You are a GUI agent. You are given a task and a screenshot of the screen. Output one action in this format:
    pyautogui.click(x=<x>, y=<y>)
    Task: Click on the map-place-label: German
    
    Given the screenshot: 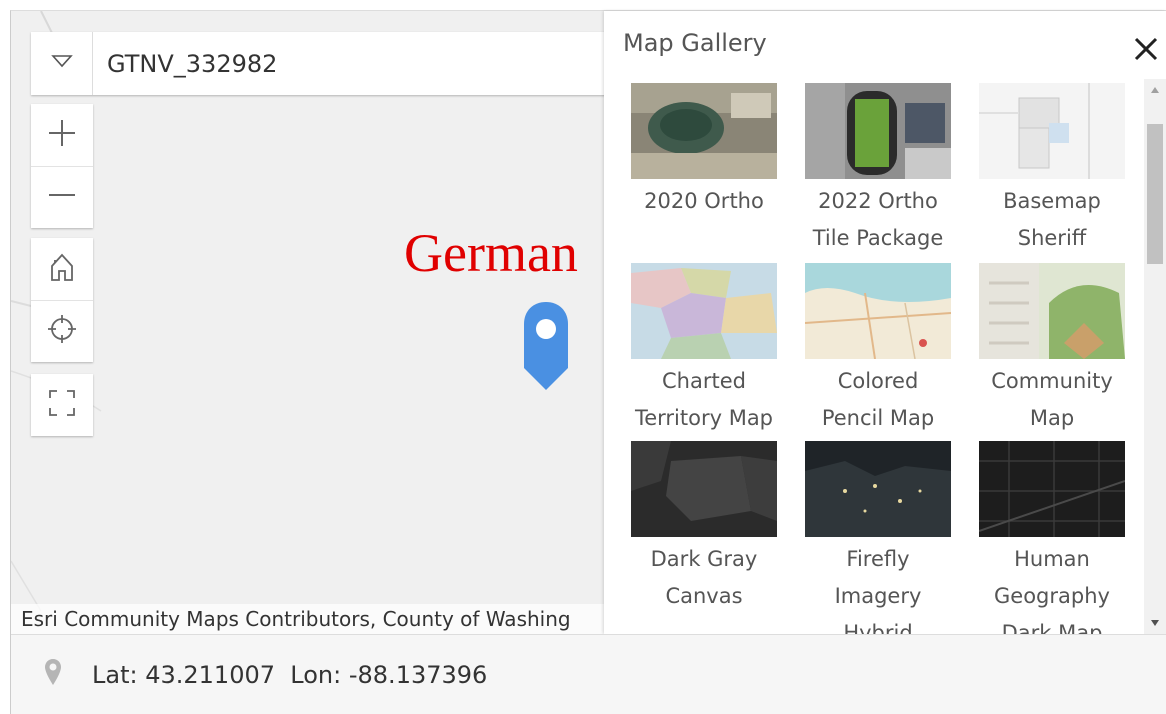 What is the action you would take?
    pyautogui.click(x=491, y=253)
    